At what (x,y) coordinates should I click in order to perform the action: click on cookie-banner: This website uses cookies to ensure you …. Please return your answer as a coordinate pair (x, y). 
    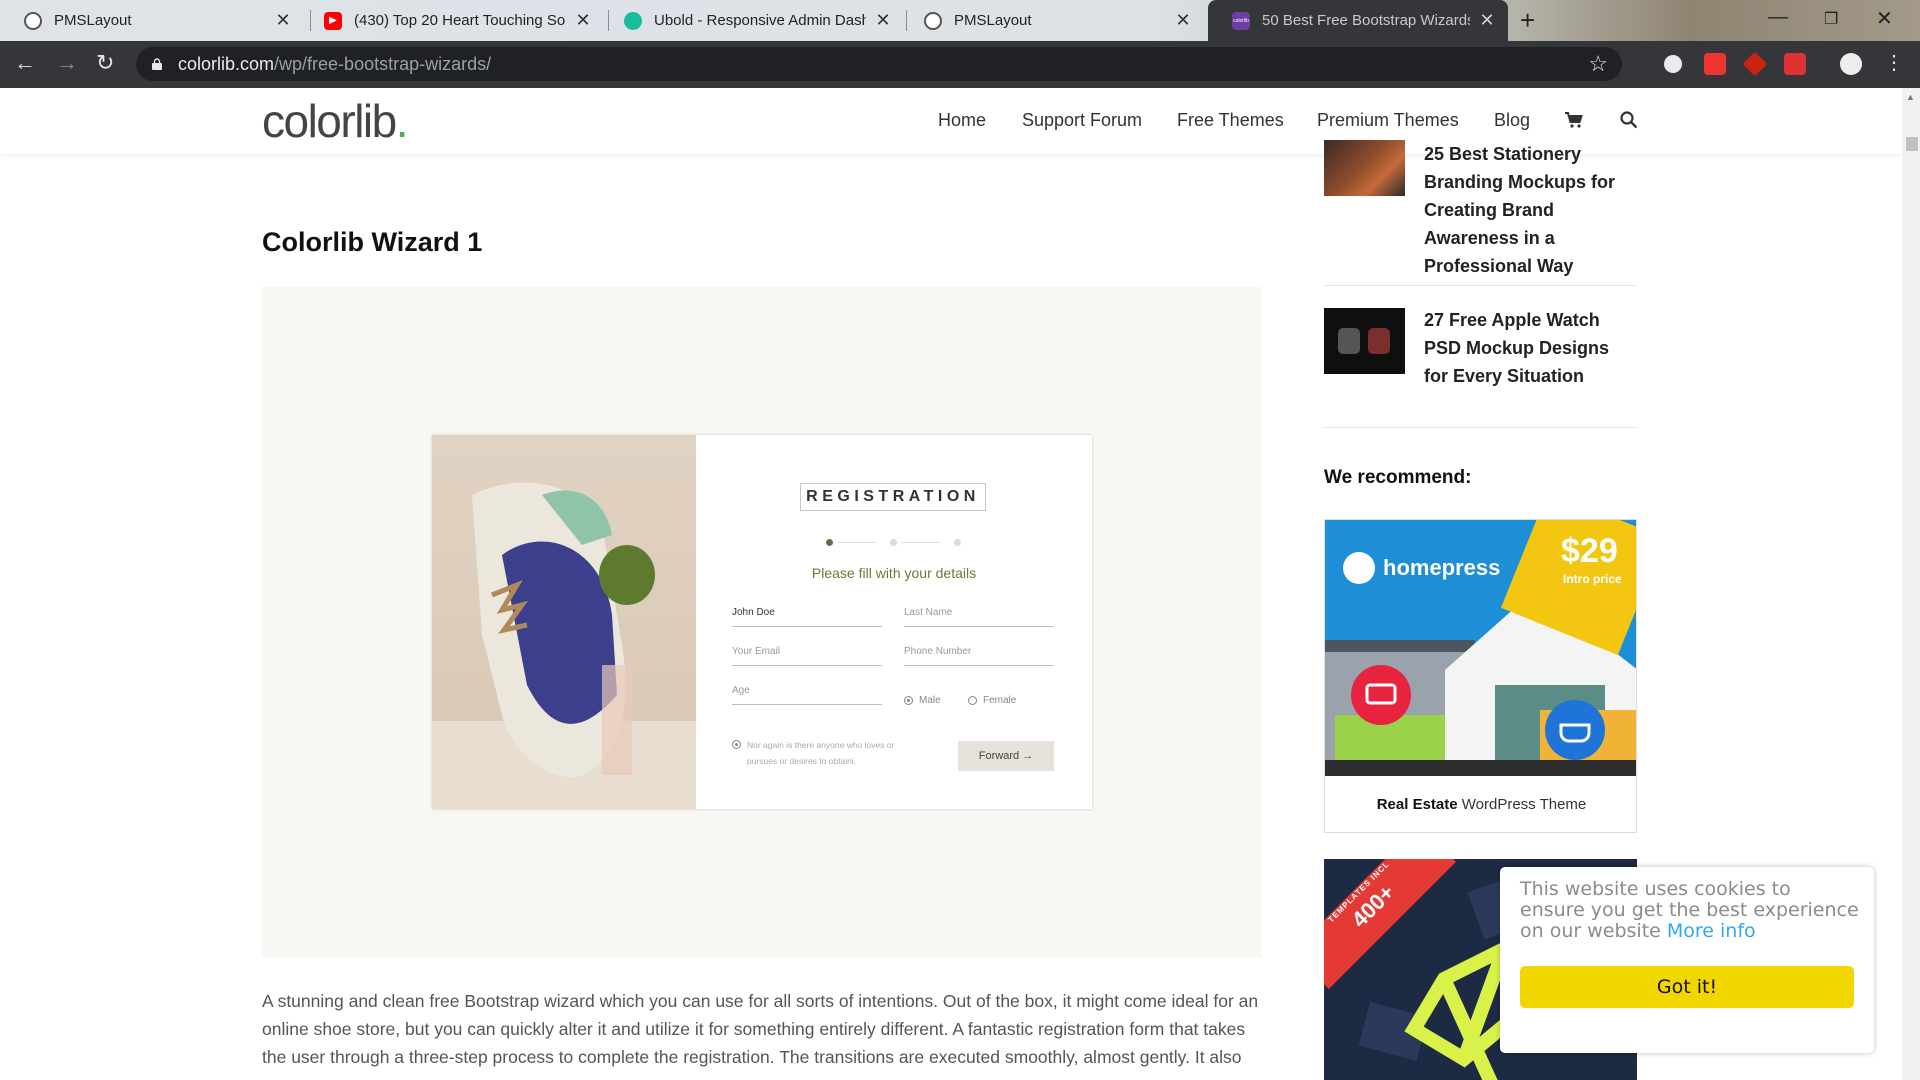
    Looking at the image, I should click on (1687, 960).